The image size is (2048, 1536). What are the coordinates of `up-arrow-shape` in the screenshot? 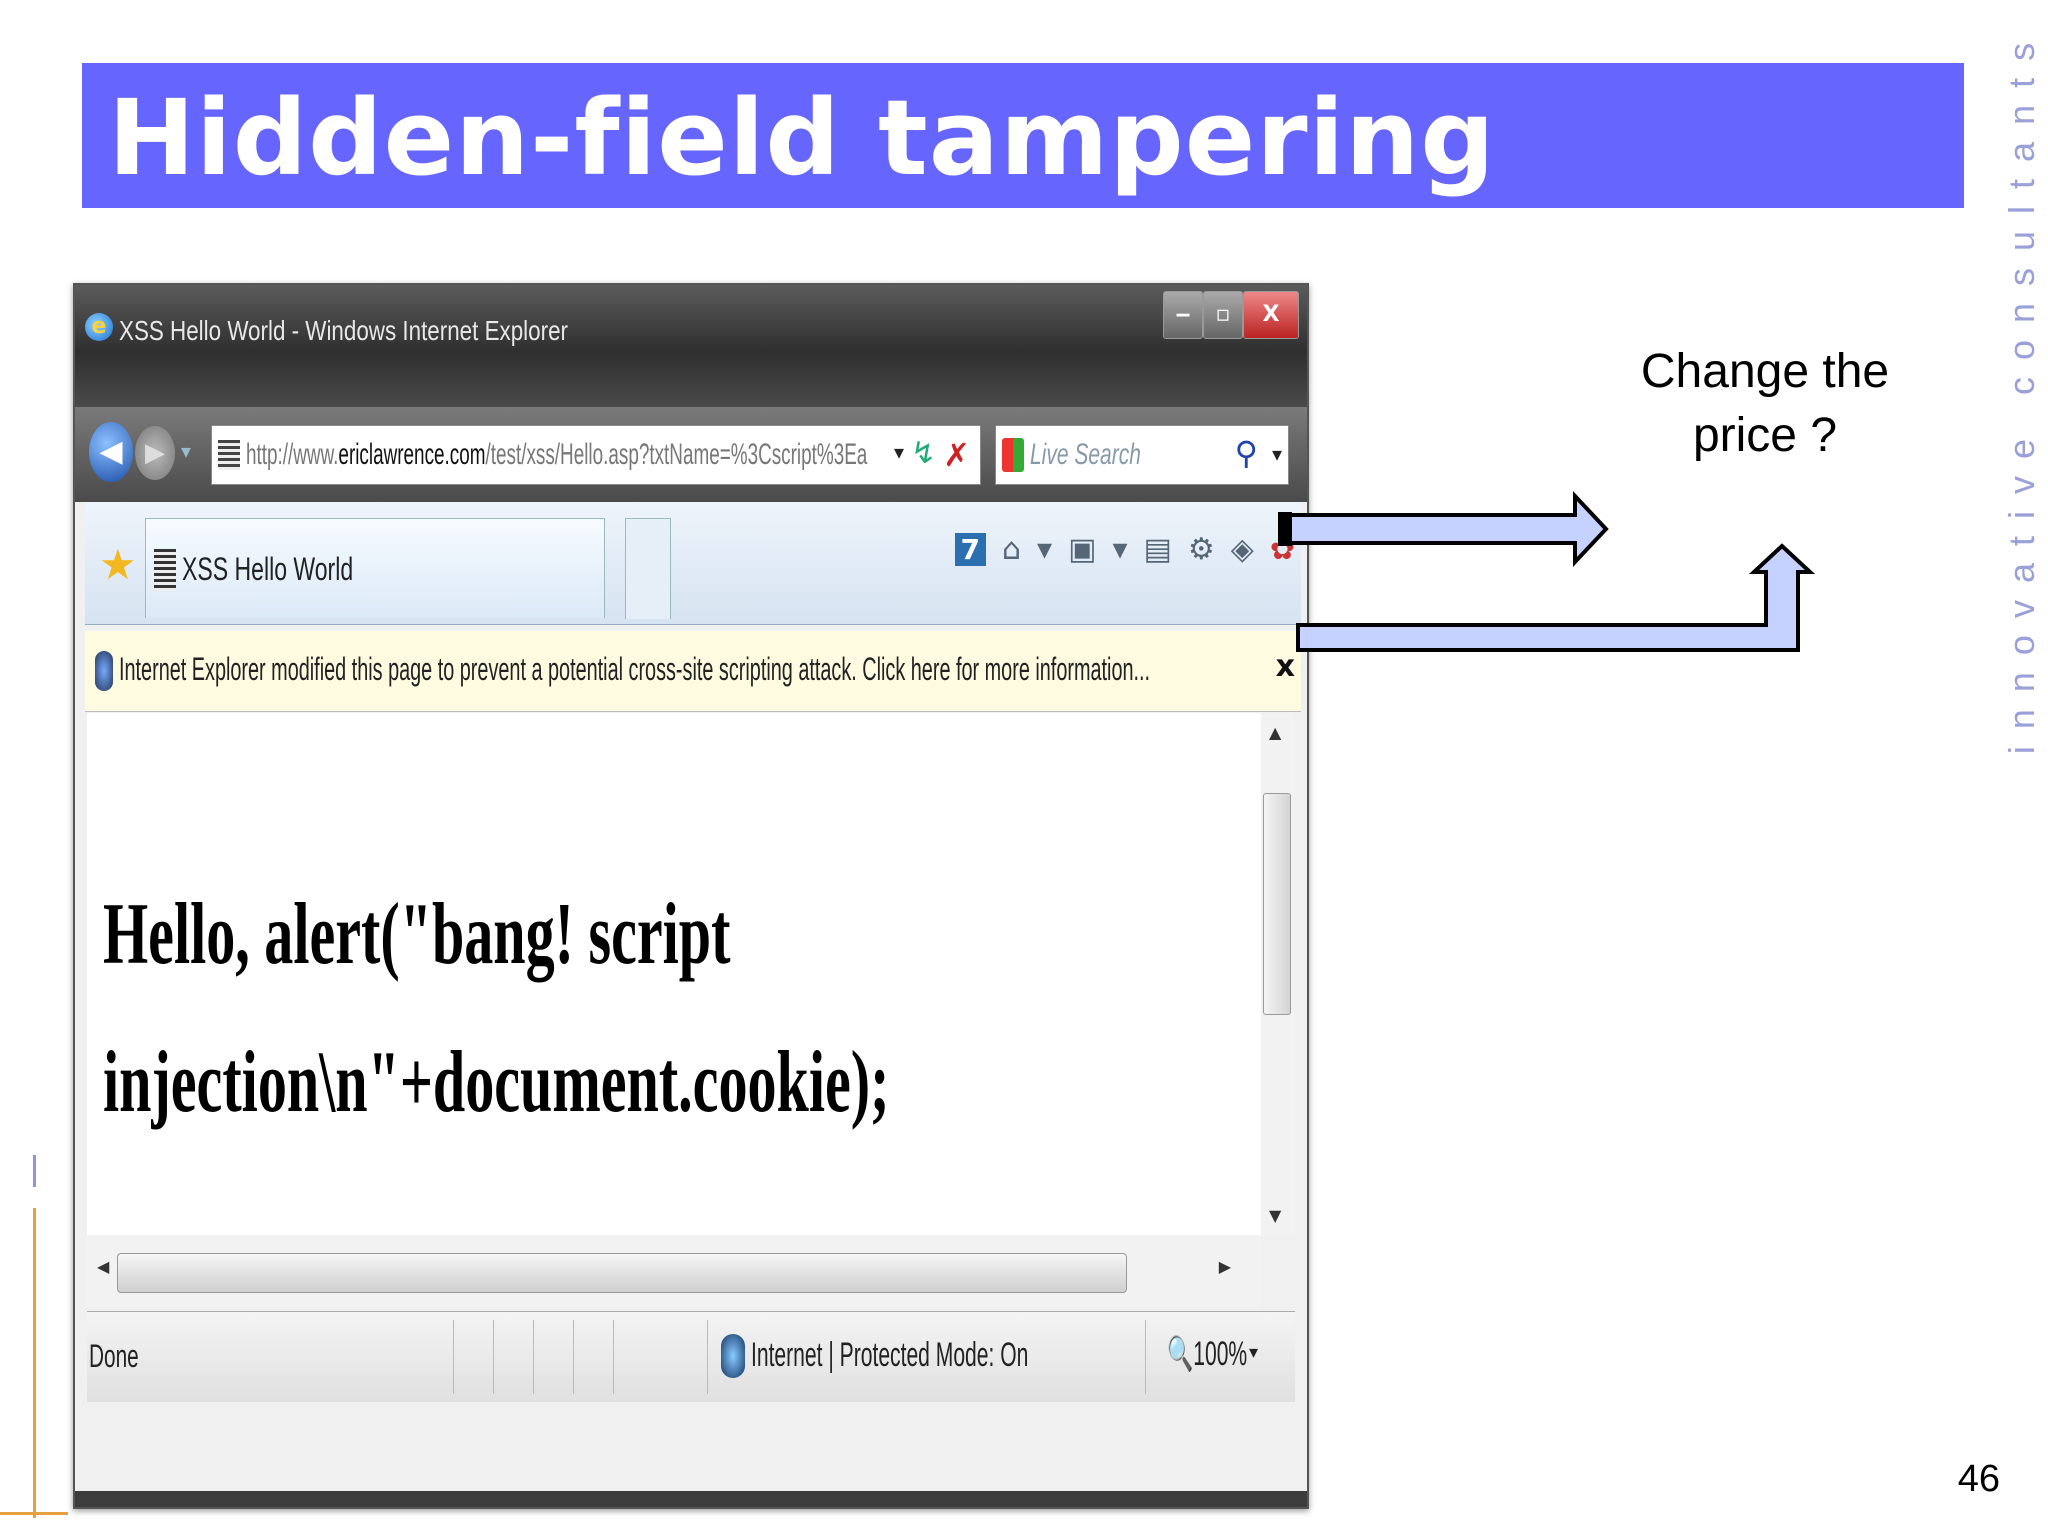 It's located at (1556, 597).